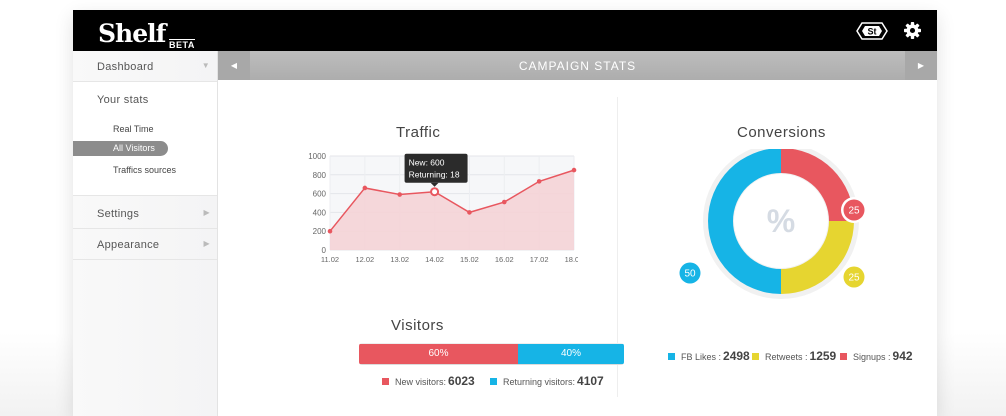 Image resolution: width=1006 pixels, height=416 pixels. Describe the element at coordinates (421, 382) in the screenshot. I see `legend-label: New visitors:` at that location.